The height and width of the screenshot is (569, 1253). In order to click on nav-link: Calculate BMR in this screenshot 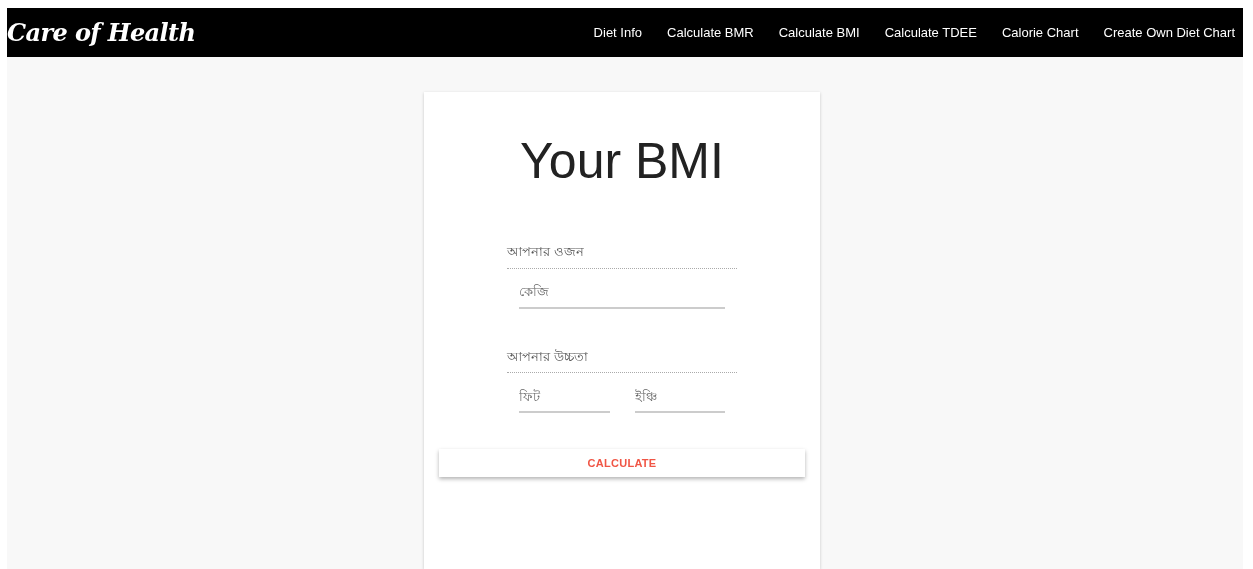, I will do `click(710, 32)`.